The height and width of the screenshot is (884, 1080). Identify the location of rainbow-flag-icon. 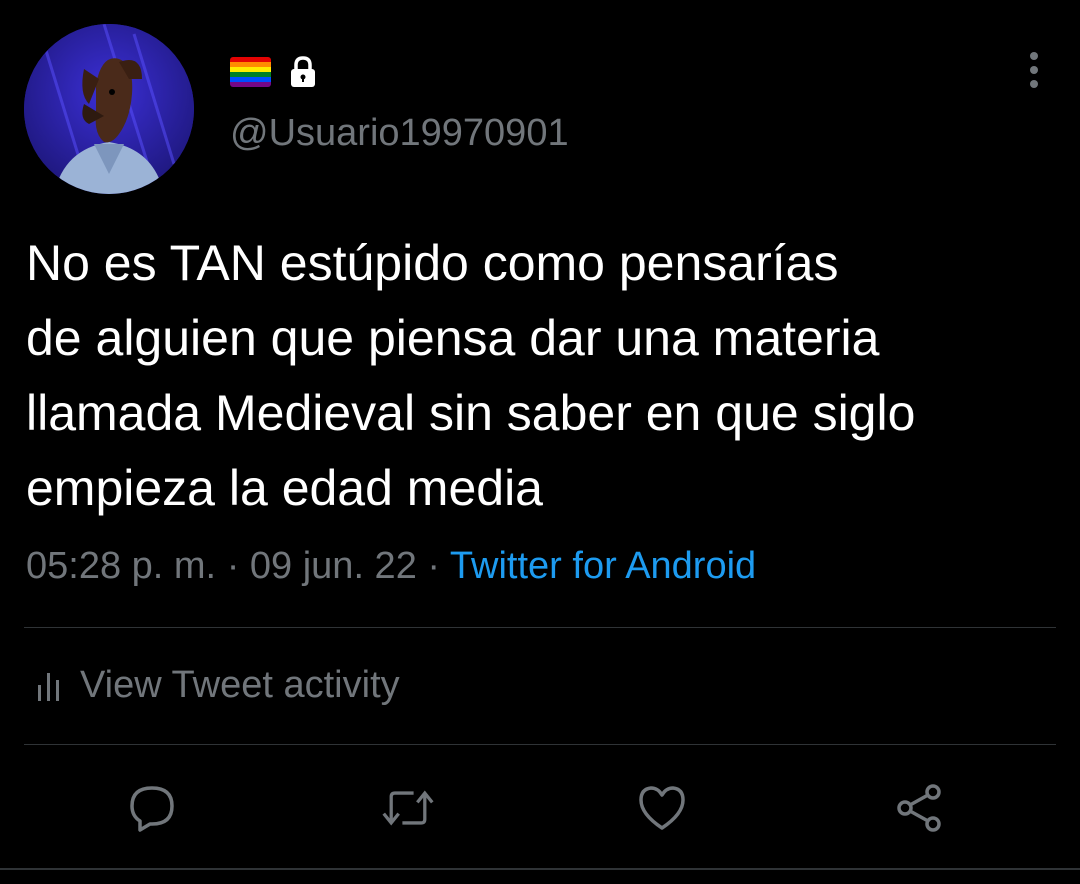
(250, 72).